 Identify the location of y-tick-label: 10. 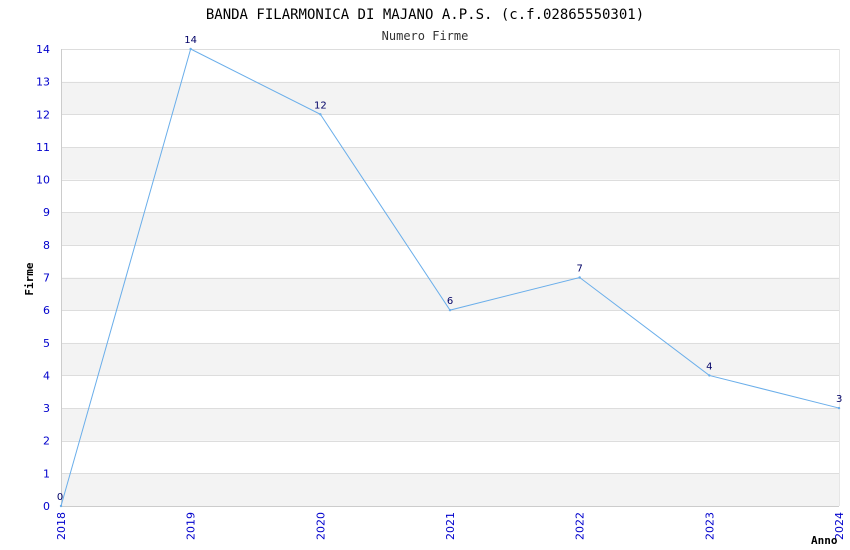
(43, 180).